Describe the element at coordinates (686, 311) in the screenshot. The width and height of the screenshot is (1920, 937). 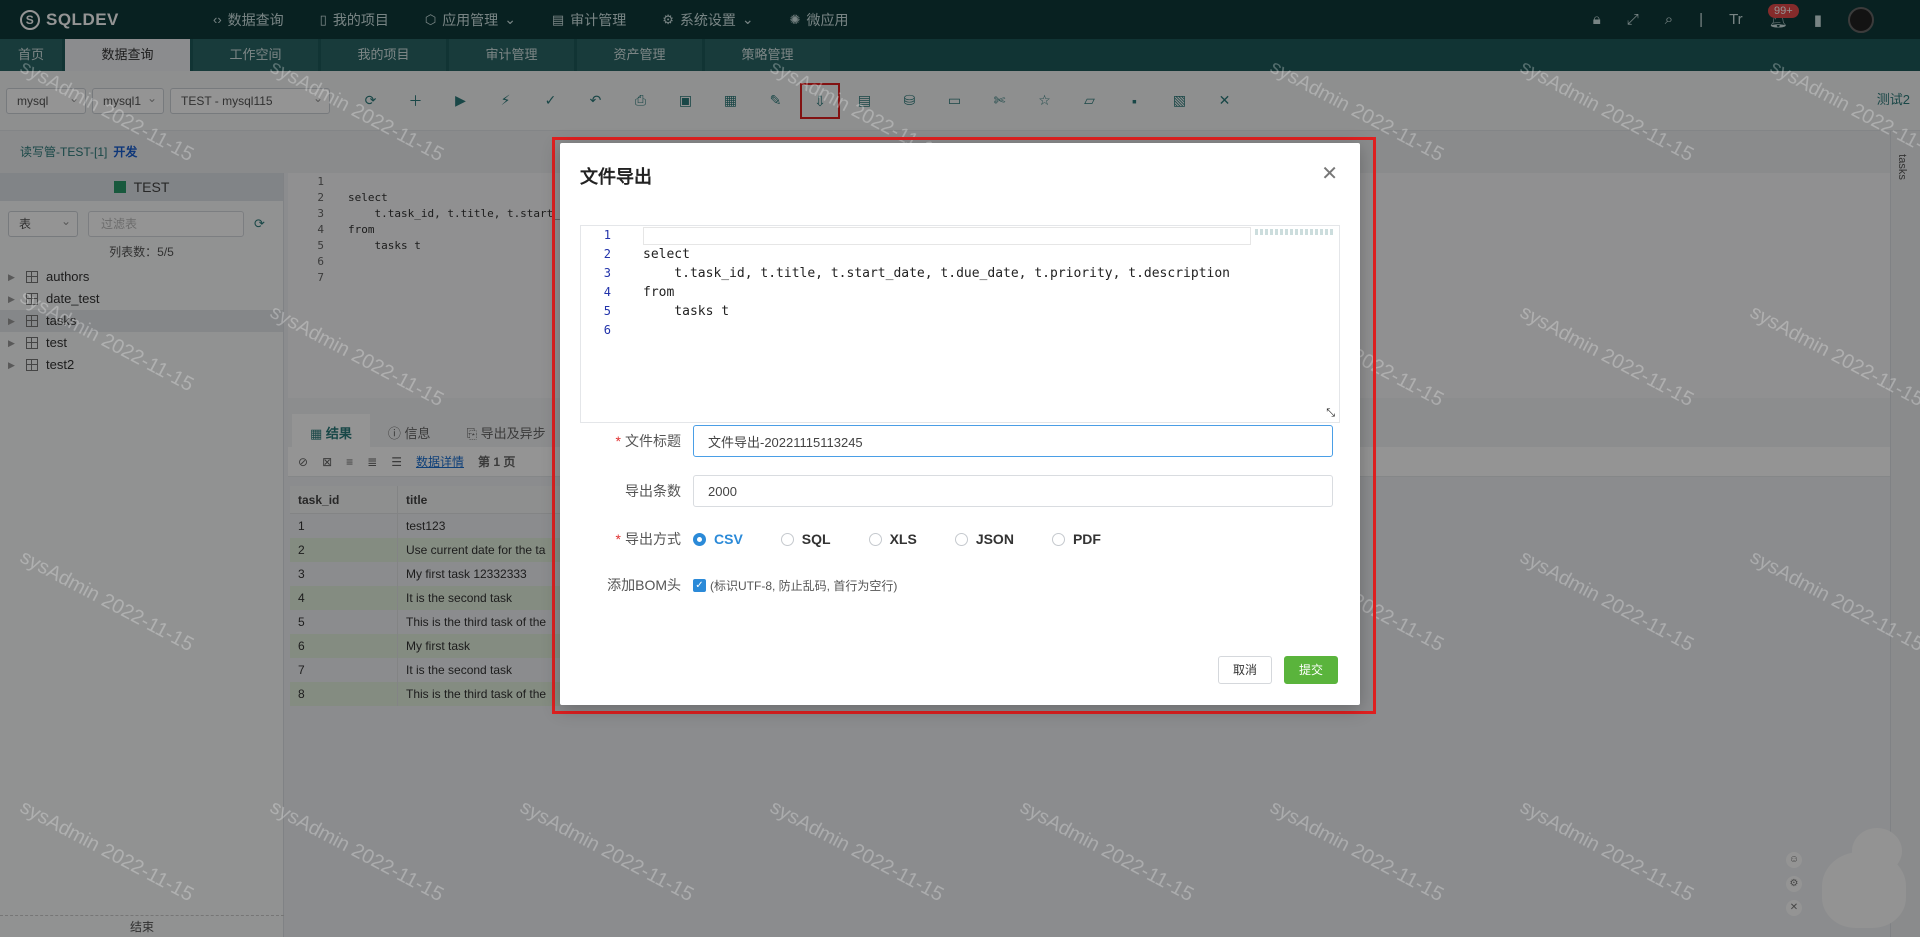
I see `code-line: tasks t` at that location.